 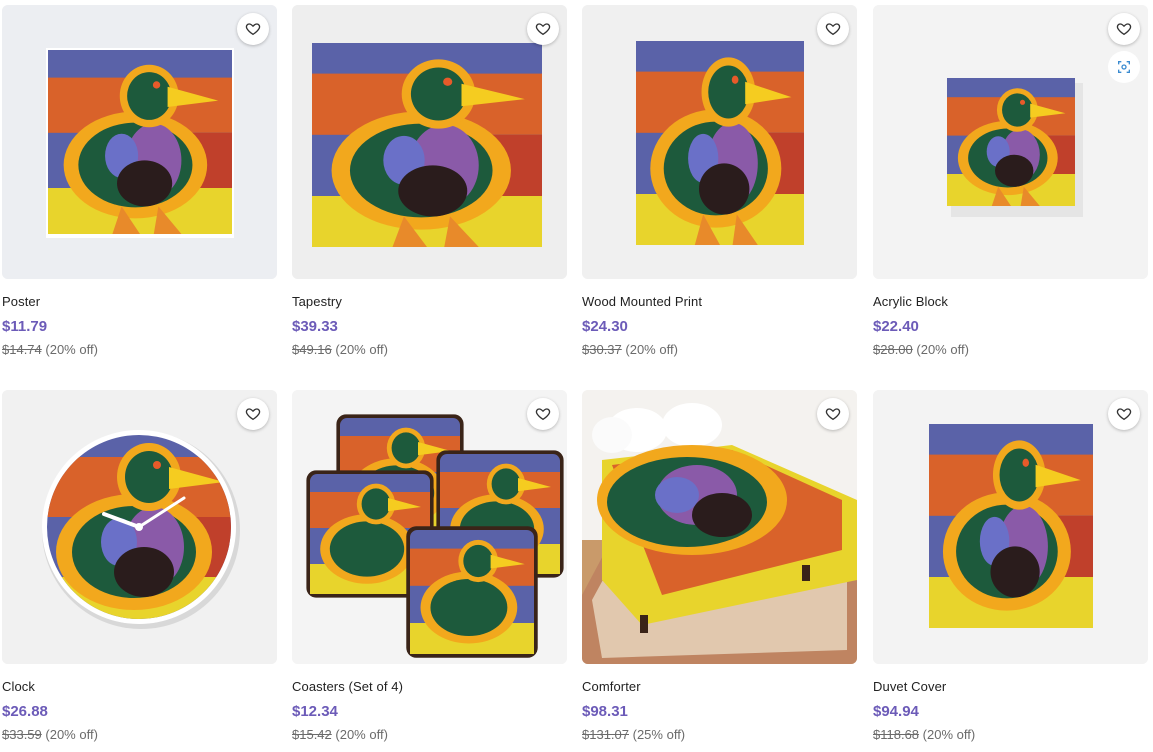 I want to click on product-price: $12.34, so click(x=315, y=711).